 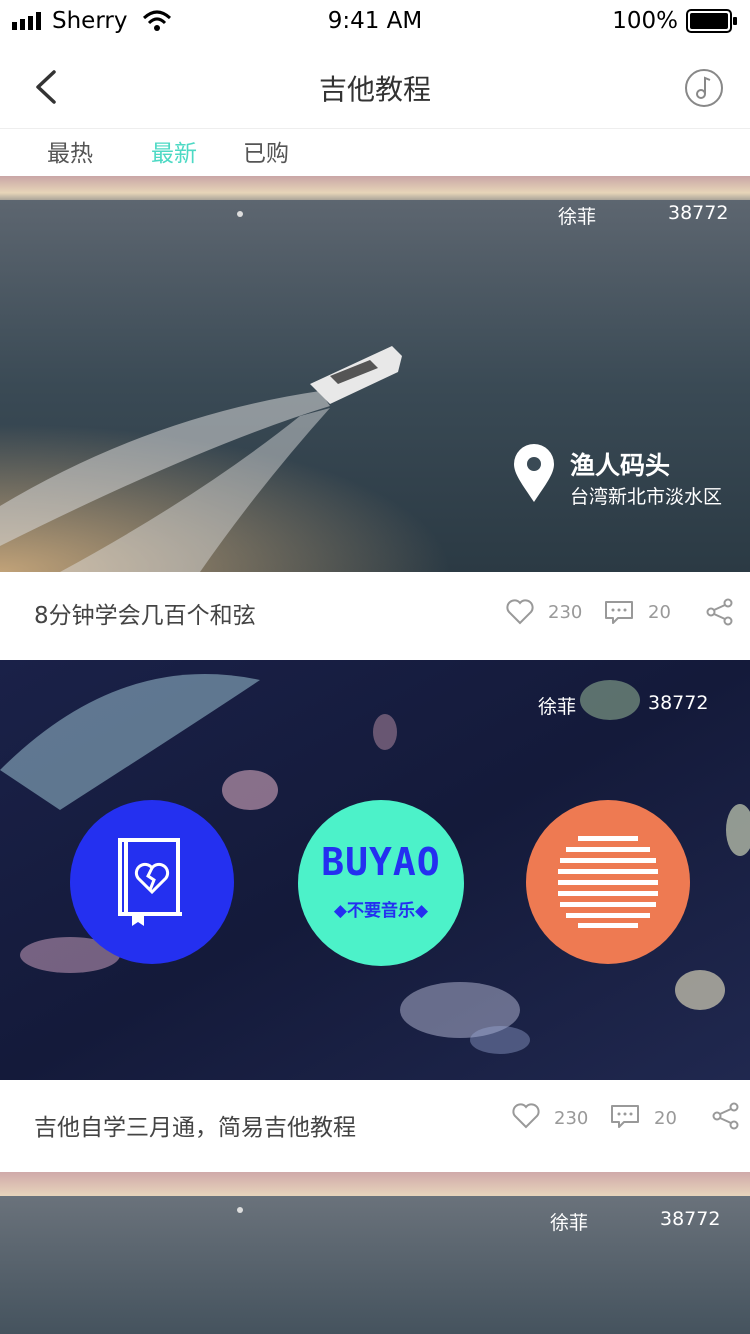 I want to click on broken-heart-book-icon, so click(x=150, y=882).